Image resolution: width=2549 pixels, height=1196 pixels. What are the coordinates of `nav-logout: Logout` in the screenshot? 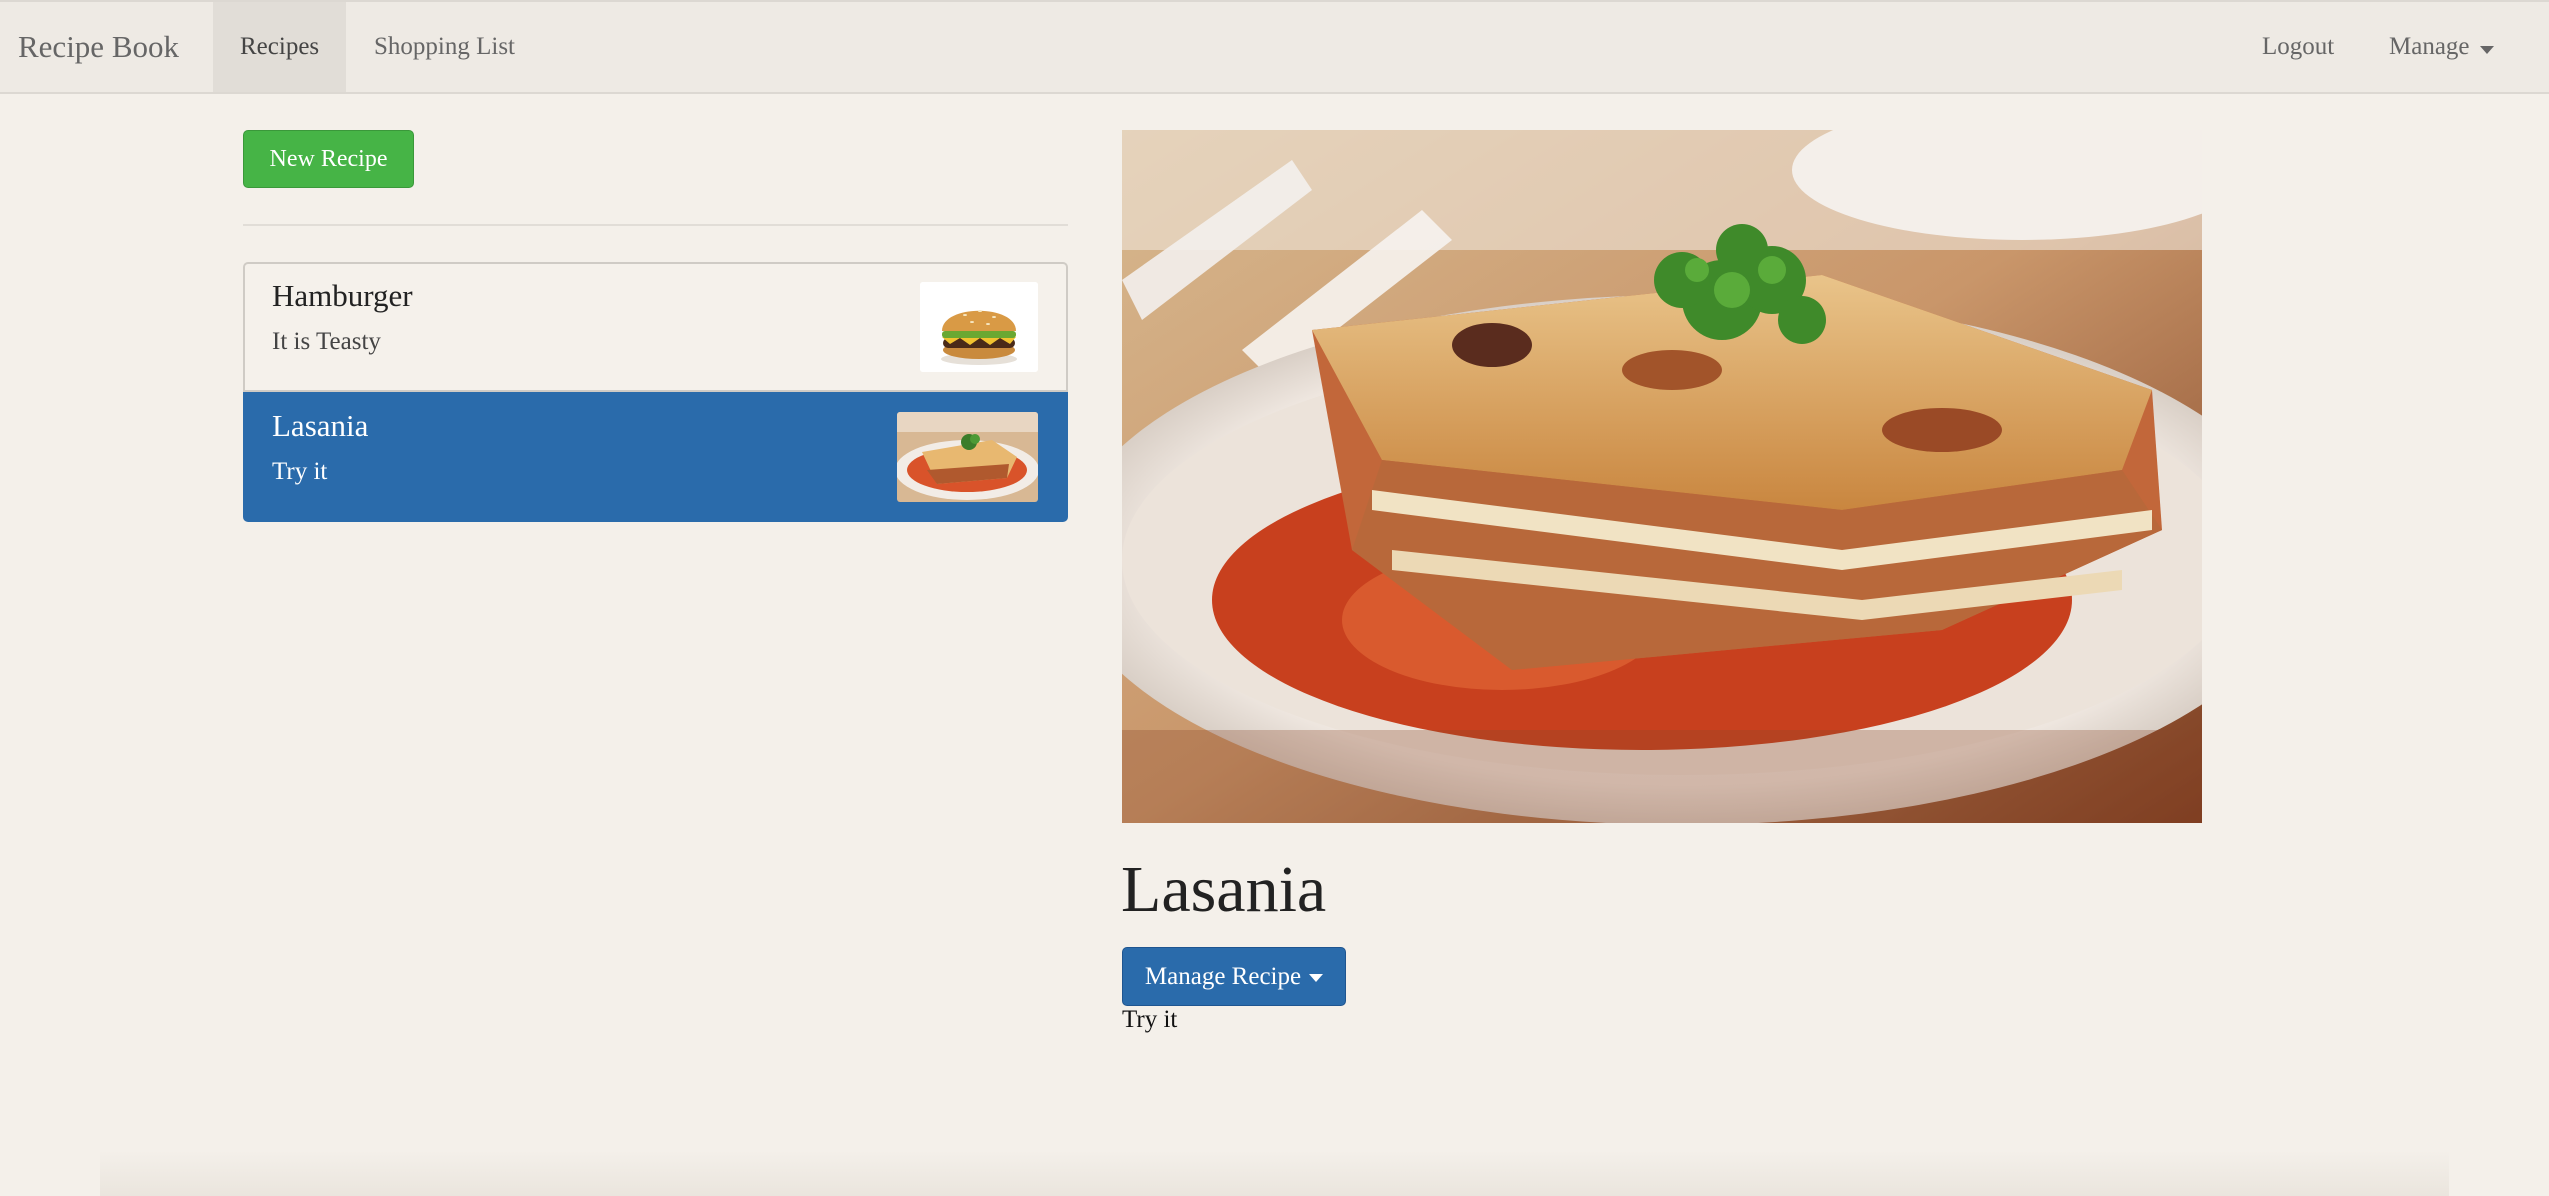 It's located at (2298, 47).